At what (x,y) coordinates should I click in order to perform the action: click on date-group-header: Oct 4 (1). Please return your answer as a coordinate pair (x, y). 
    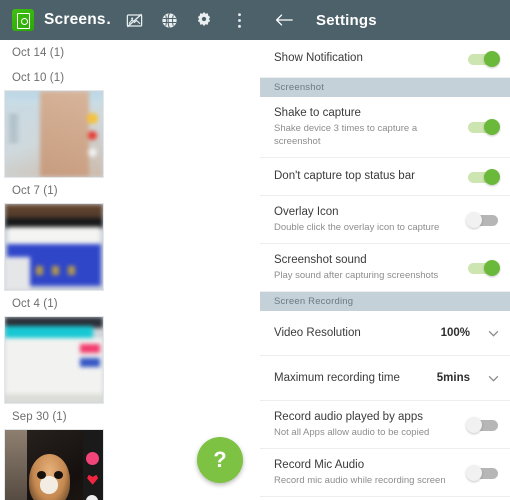
    Looking at the image, I should click on (35, 304).